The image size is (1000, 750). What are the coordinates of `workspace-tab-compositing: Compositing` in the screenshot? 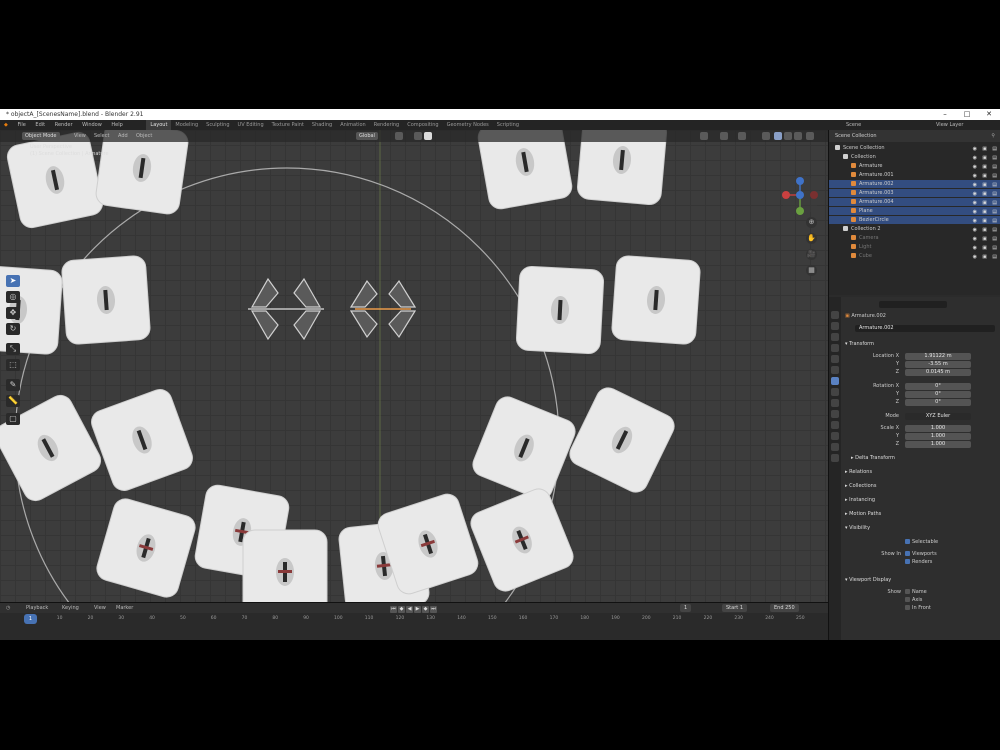 It's located at (422, 125).